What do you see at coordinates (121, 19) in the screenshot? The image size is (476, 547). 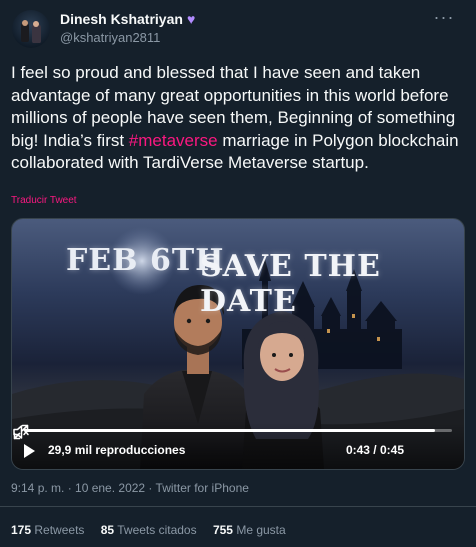 I see `author-name-text: Dinesh Kshatriyan` at bounding box center [121, 19].